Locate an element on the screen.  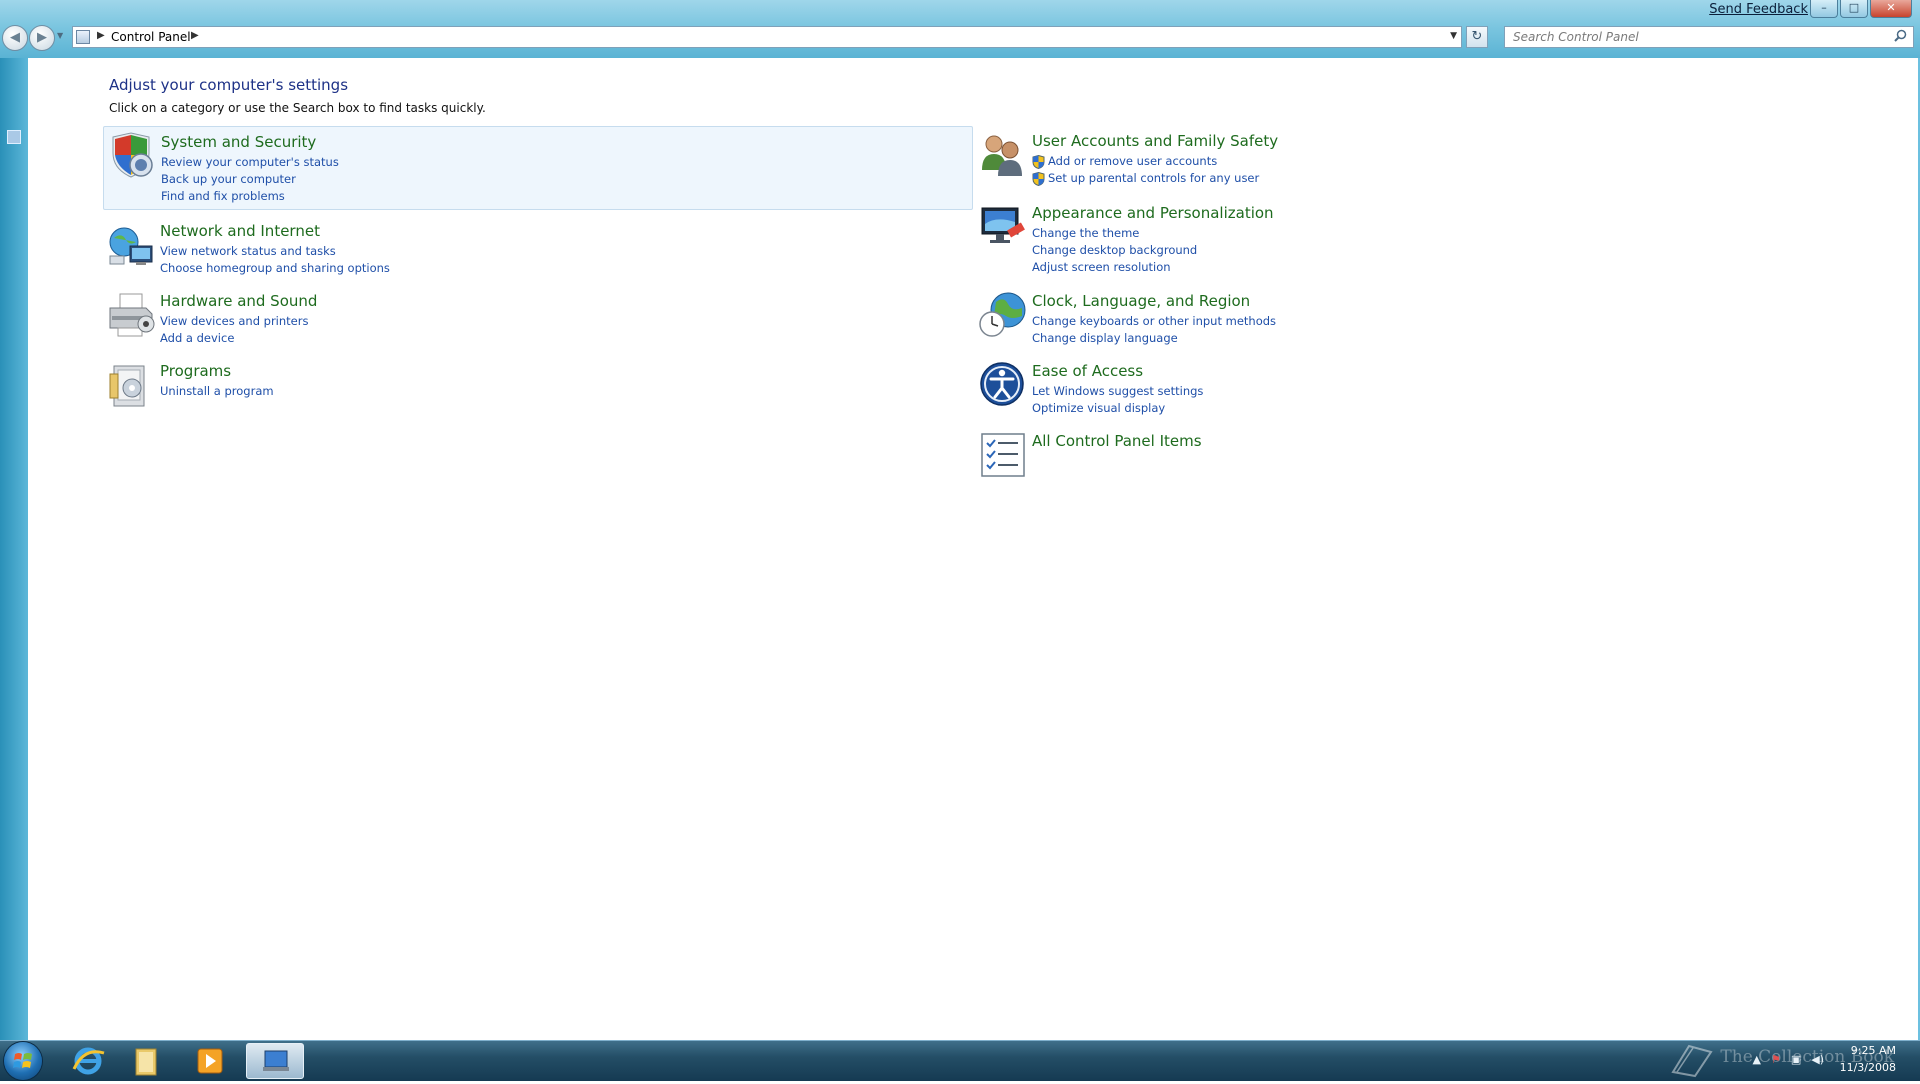
window-controls: – □ ✕ is located at coordinates (1861, 9).